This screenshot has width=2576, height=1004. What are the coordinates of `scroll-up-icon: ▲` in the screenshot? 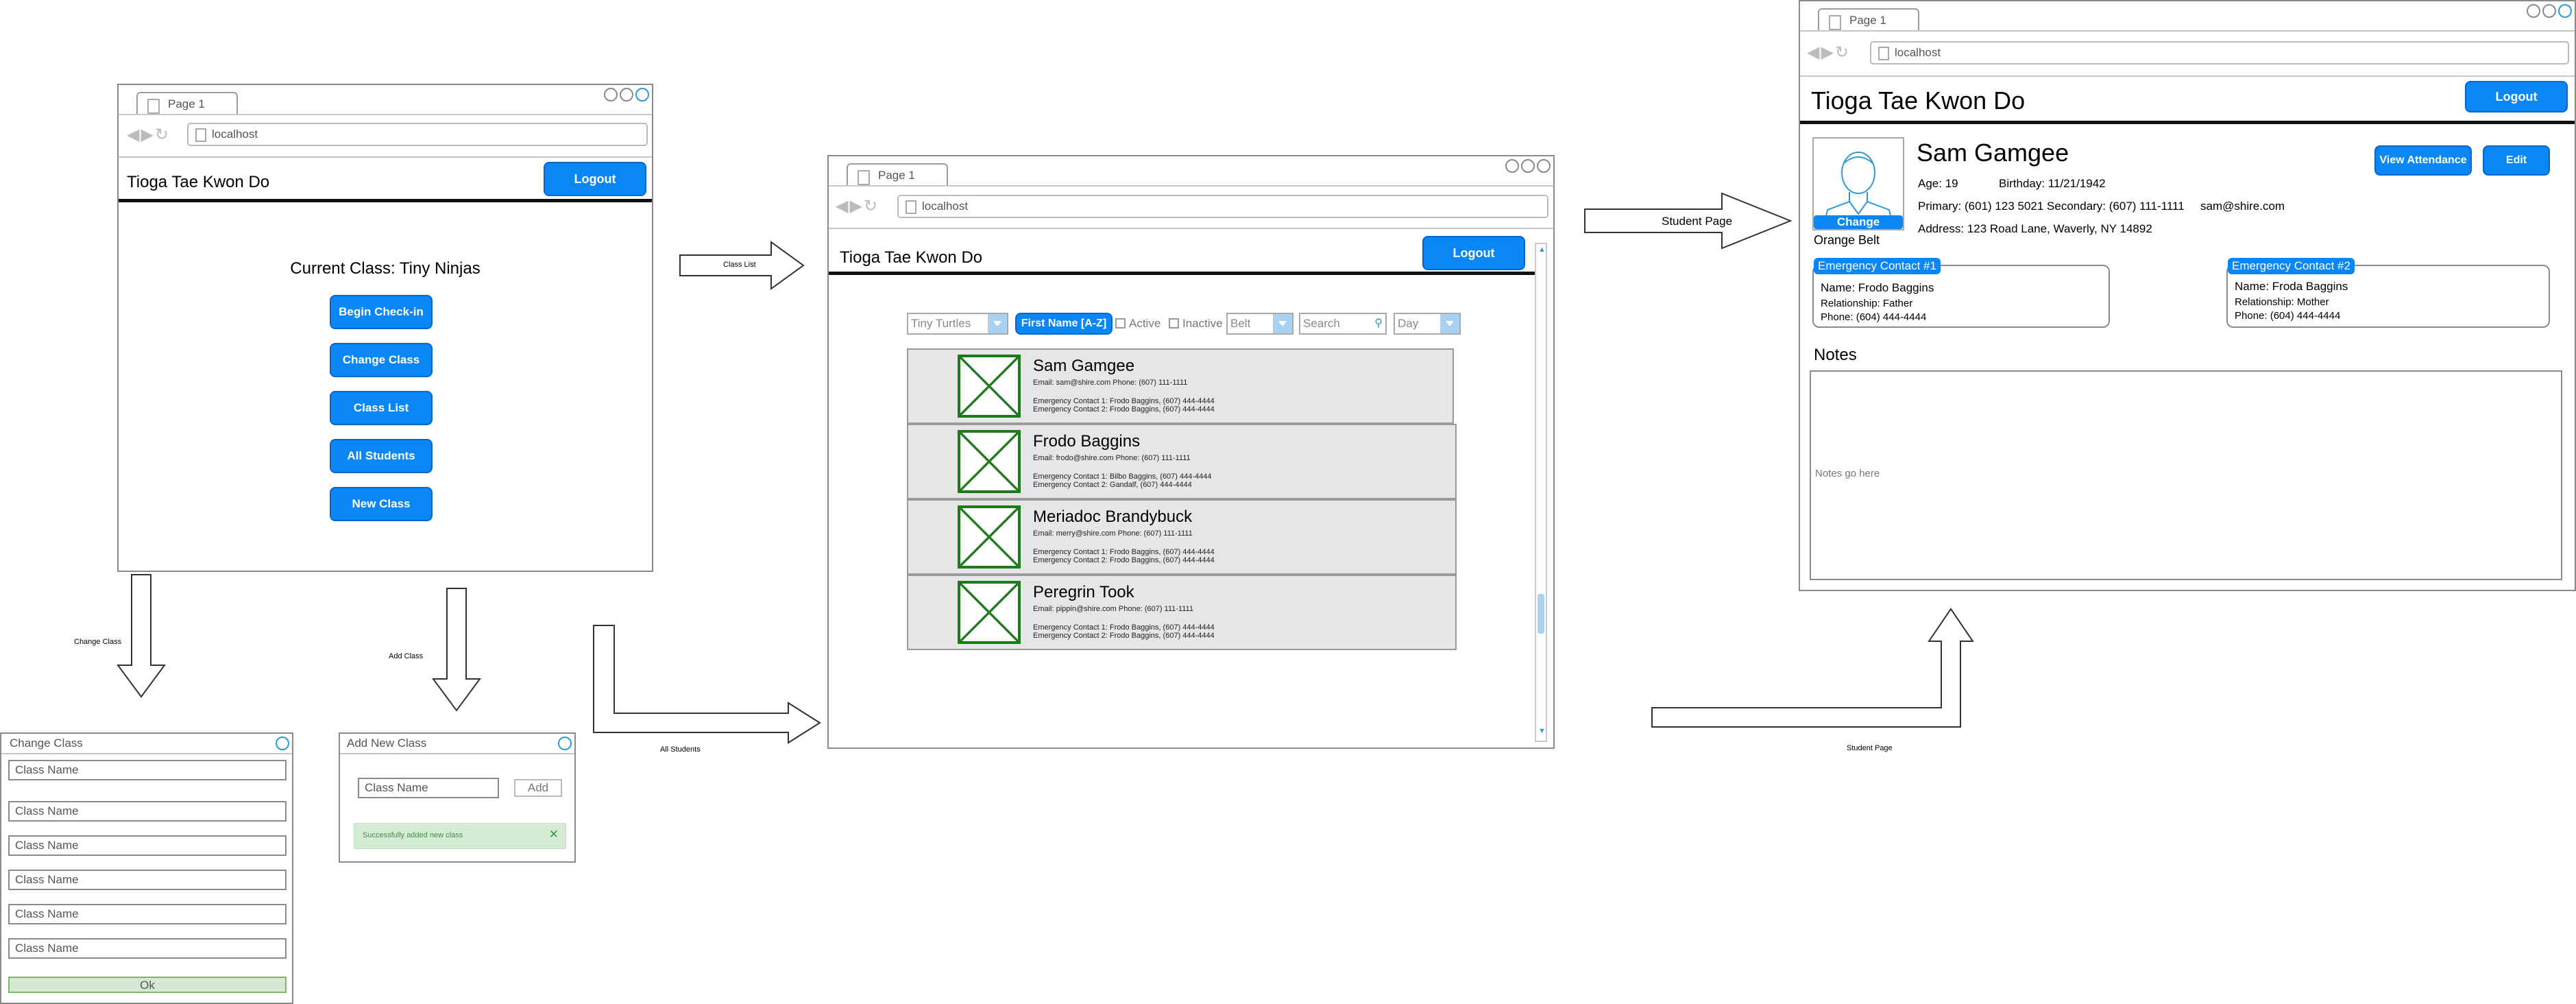 It's located at (1542, 250).